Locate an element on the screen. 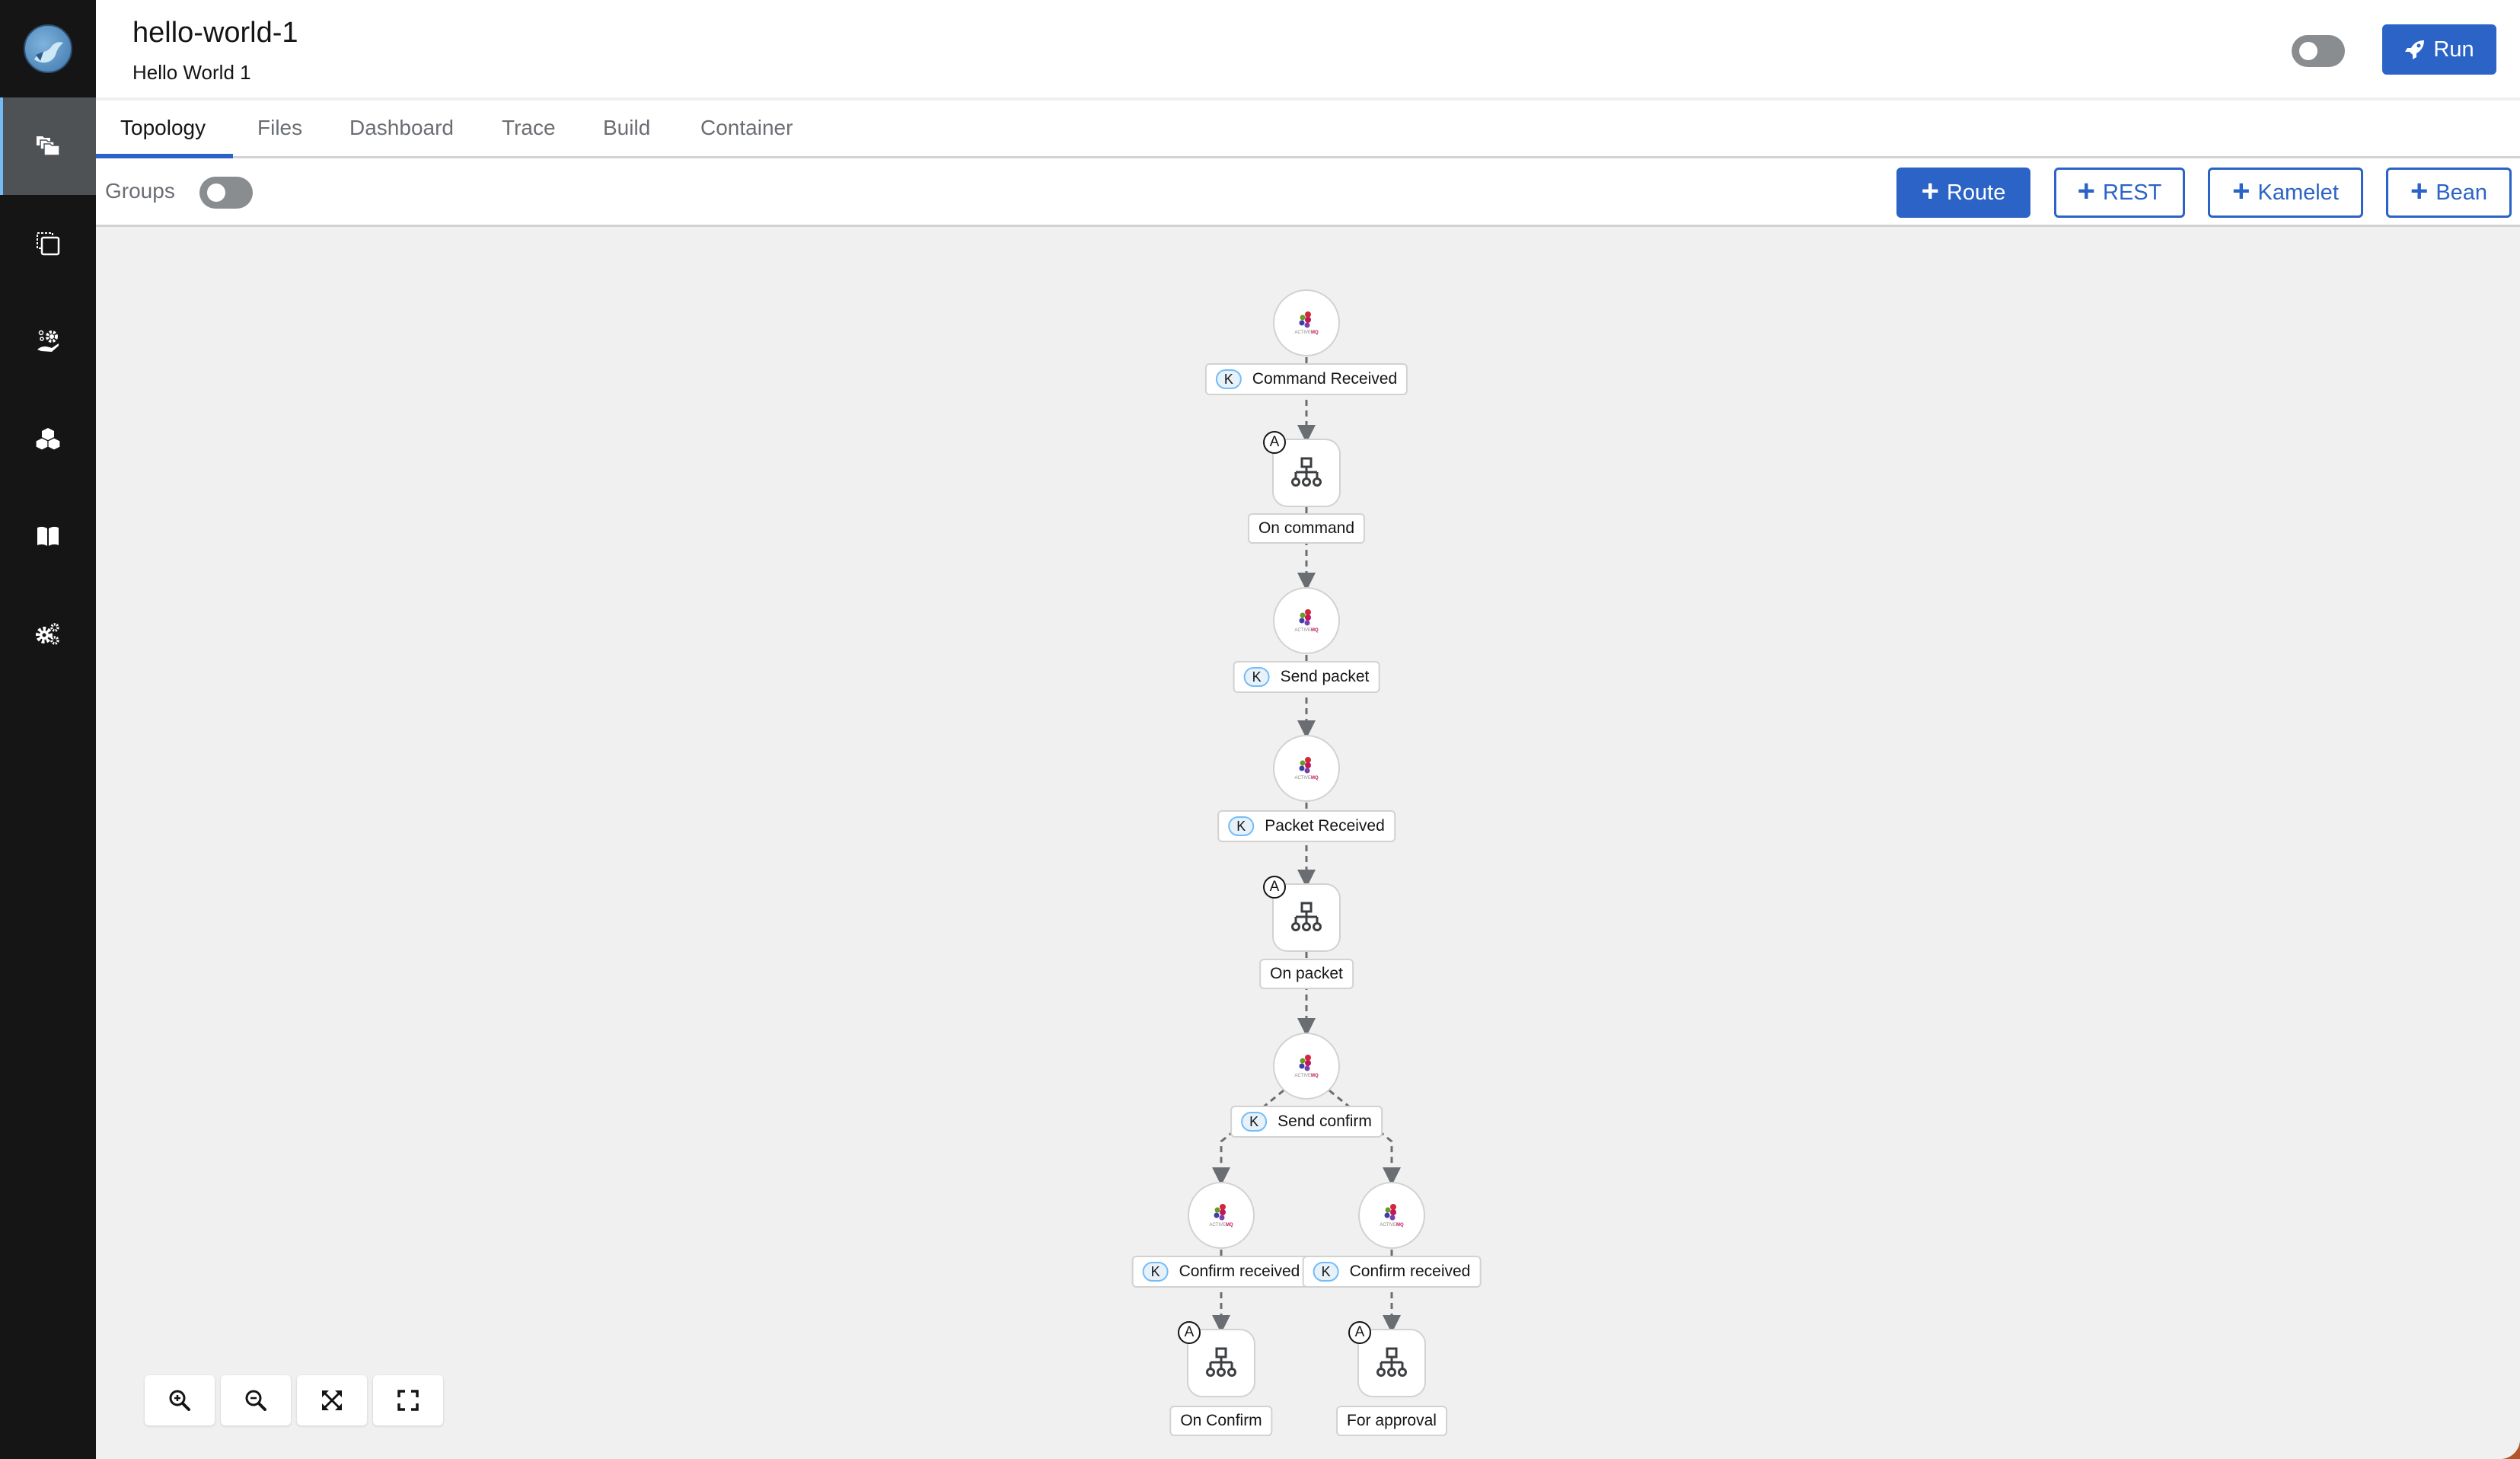  rocket-icon is located at coordinates (2415, 50).